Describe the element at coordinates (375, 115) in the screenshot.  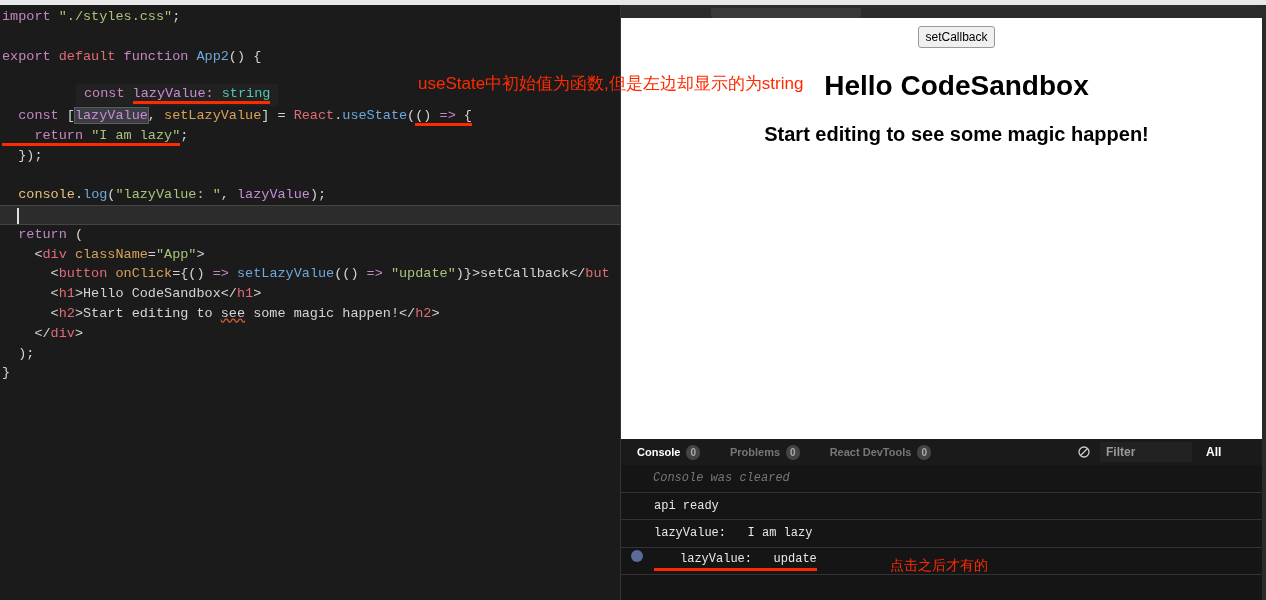
I see `code-token: useState` at that location.